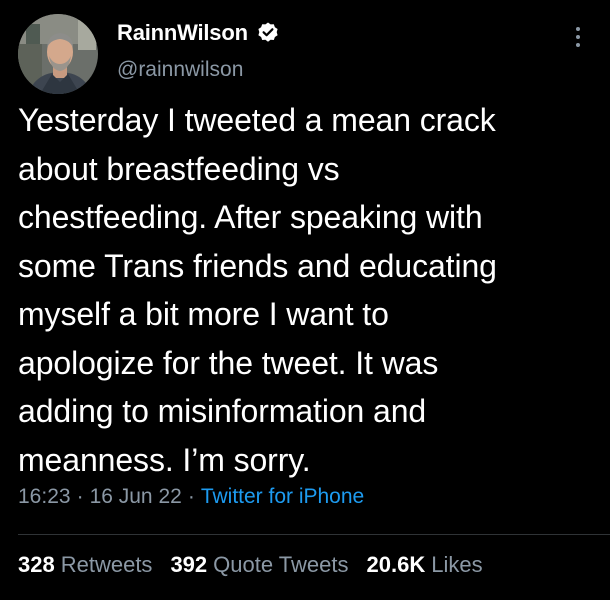  What do you see at coordinates (250, 217) in the screenshot?
I see `tweet-text-line: chestfeeding. After speaking with` at bounding box center [250, 217].